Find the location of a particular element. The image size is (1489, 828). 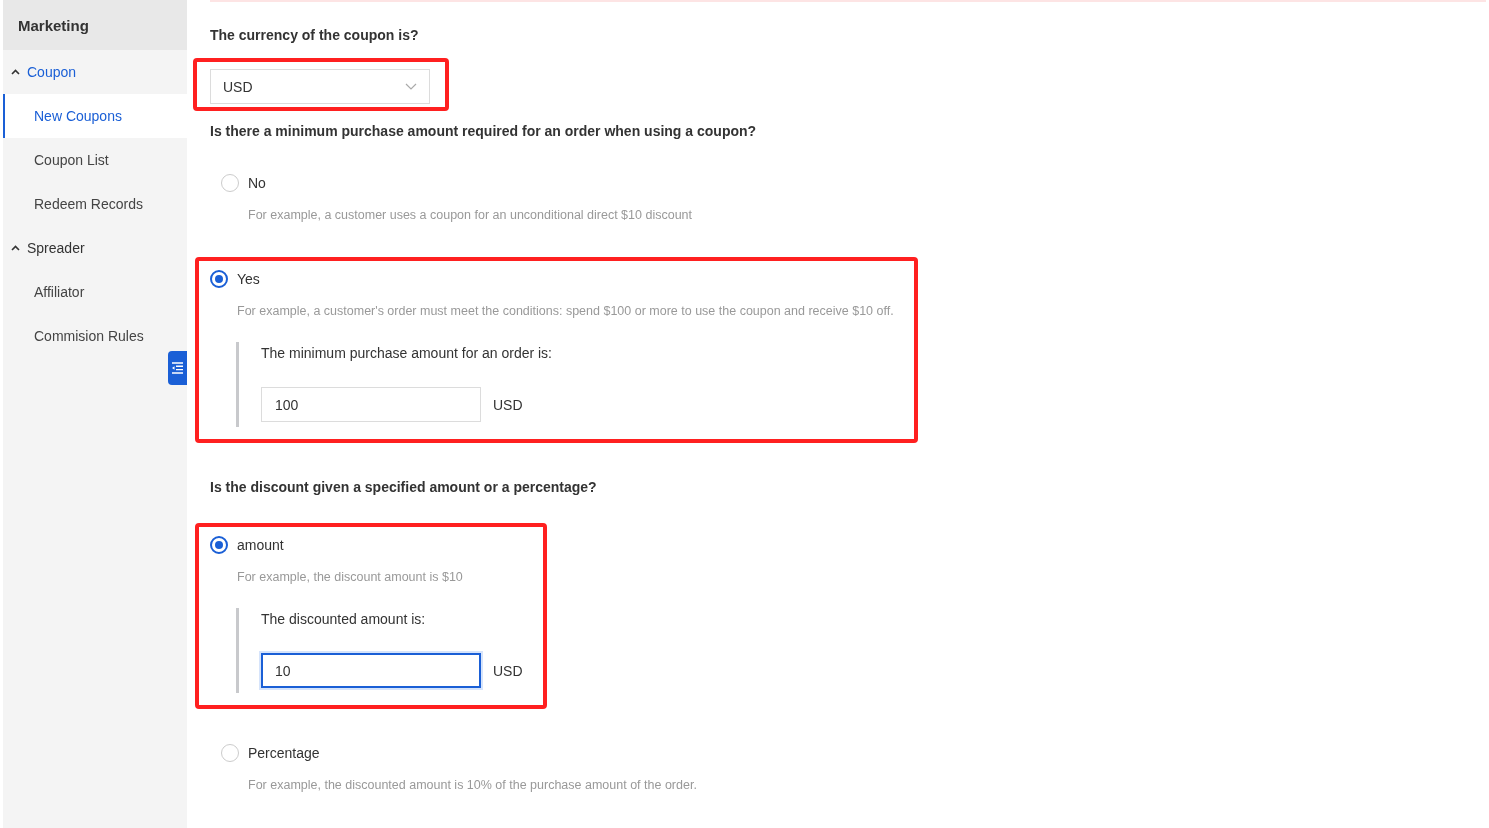

menu-fold-icon is located at coordinates (177, 368).